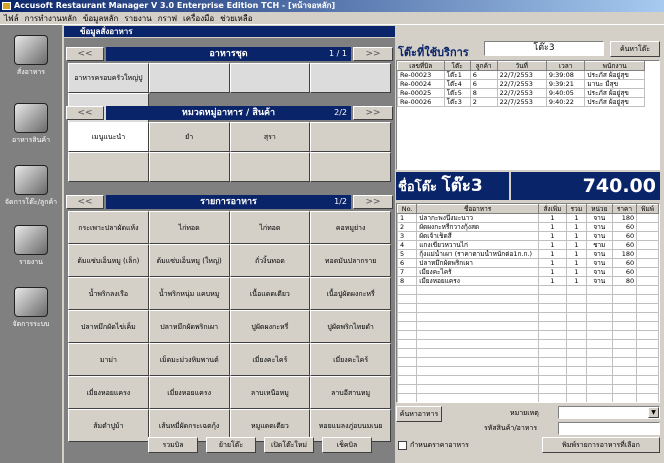 This screenshot has height=463, width=664. I want to click on service-col-header: วันที่, so click(521, 66).